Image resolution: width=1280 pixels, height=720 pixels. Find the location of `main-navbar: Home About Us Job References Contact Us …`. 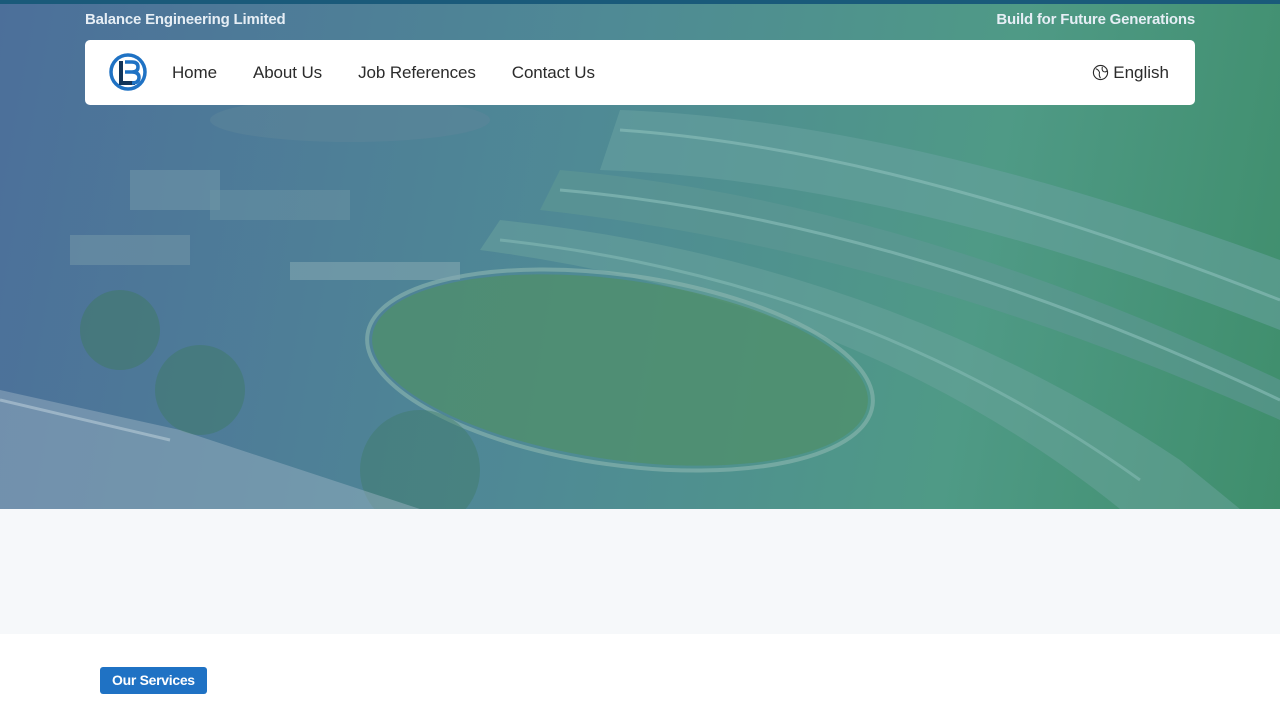

main-navbar: Home About Us Job References Contact Us … is located at coordinates (640, 72).